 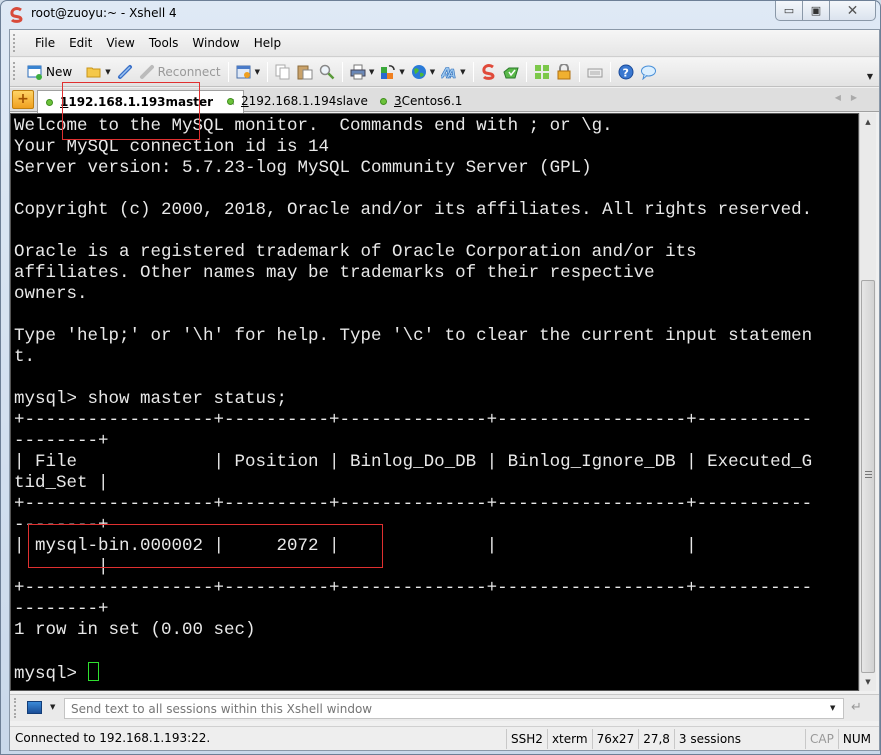 What do you see at coordinates (51, 294) in the screenshot?
I see `terminal-line: owners.` at bounding box center [51, 294].